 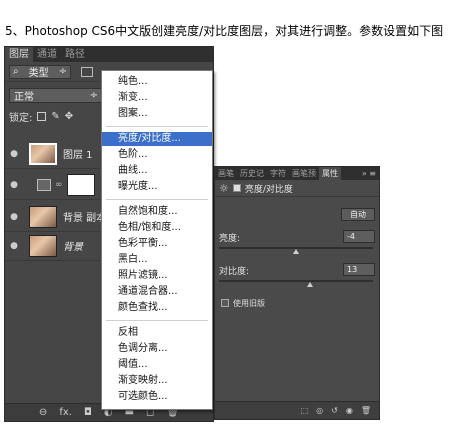 I want to click on search-icon: ⌕, so click(x=16, y=71).